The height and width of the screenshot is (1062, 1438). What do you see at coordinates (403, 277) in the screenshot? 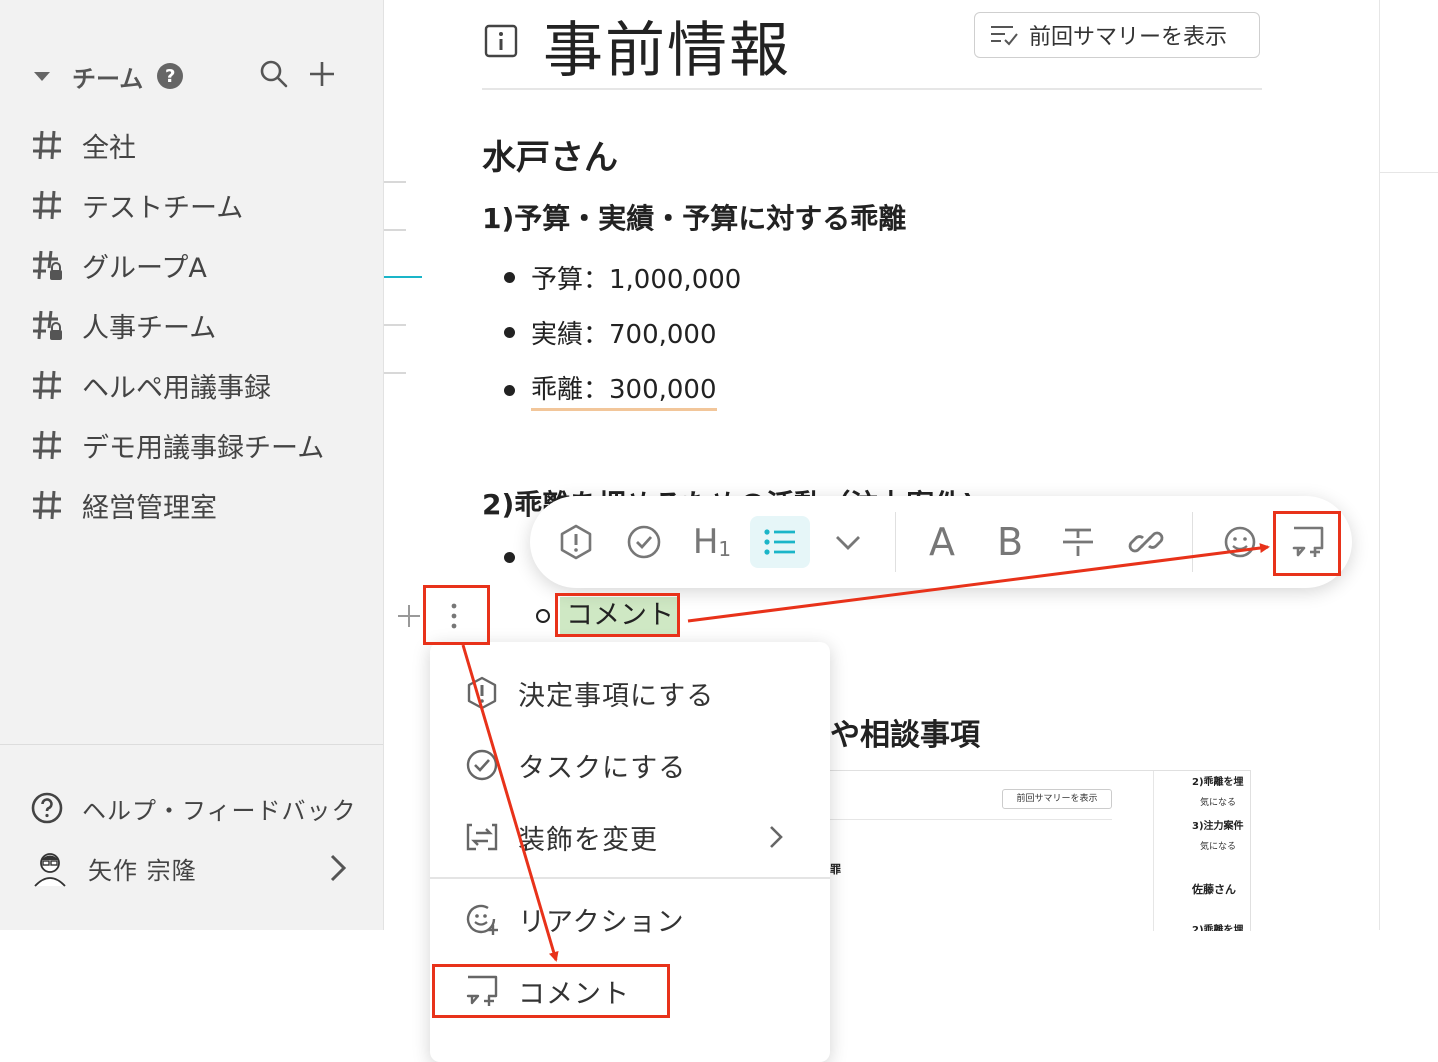
I see `toc-marker-active` at bounding box center [403, 277].